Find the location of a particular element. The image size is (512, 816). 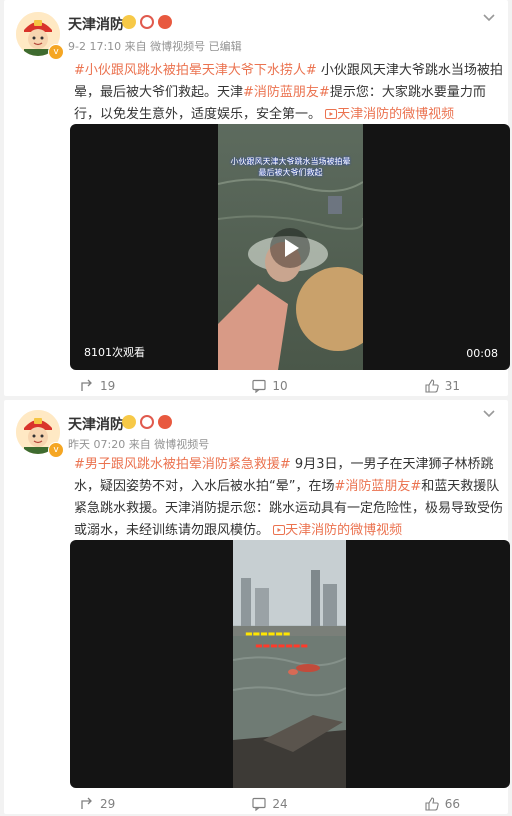

like-button: 66 is located at coordinates (421, 804).